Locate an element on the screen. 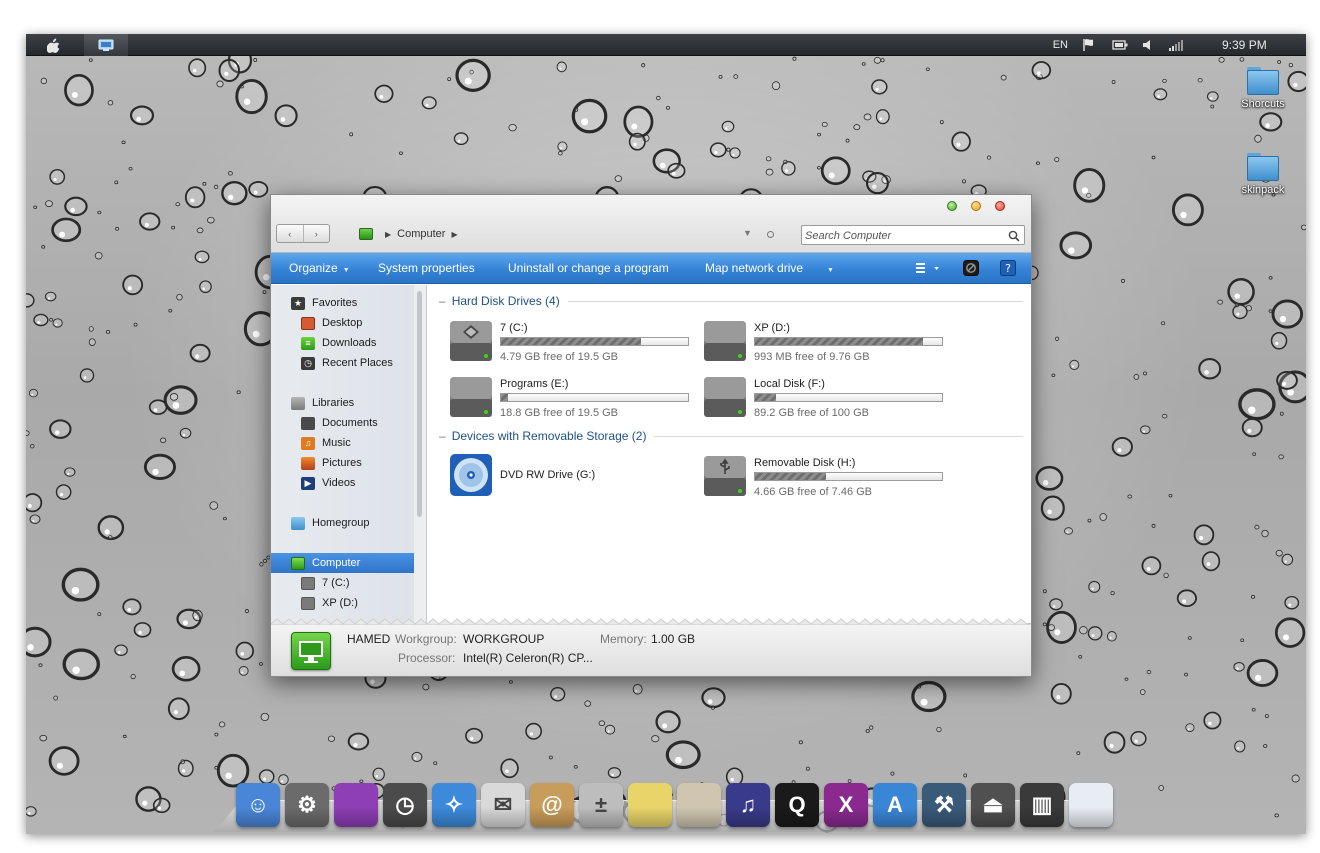 This screenshot has height=853, width=1320. search-icon is located at coordinates (1014, 238).